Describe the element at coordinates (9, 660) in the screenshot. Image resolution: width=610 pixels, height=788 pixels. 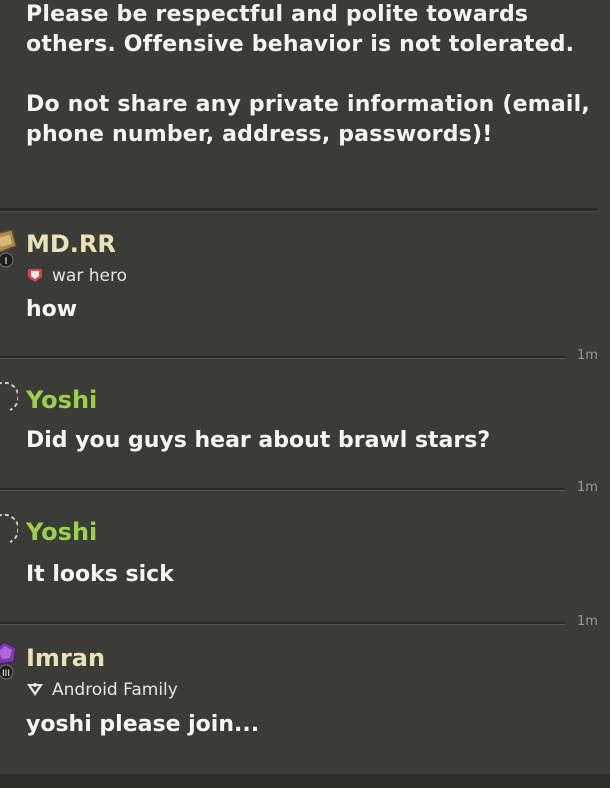
I see `league-badge-icon: III` at that location.